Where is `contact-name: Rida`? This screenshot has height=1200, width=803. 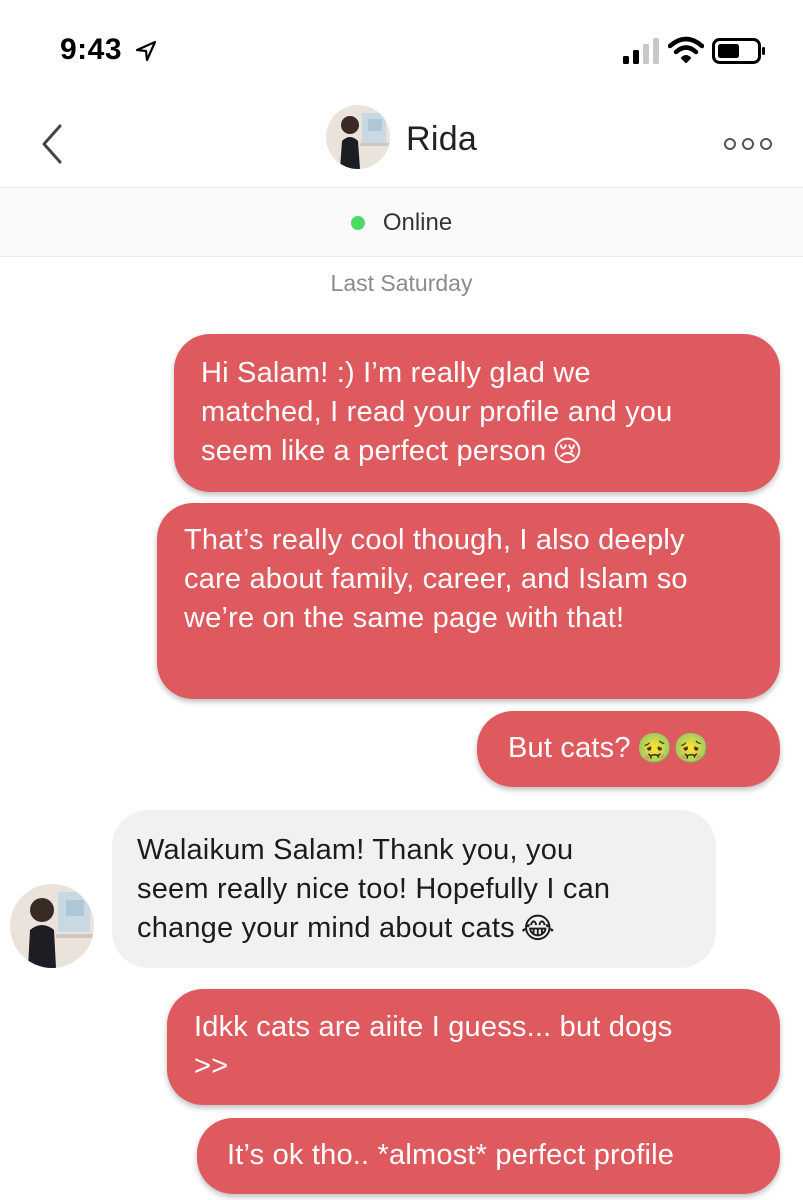 contact-name: Rida is located at coordinates (441, 139).